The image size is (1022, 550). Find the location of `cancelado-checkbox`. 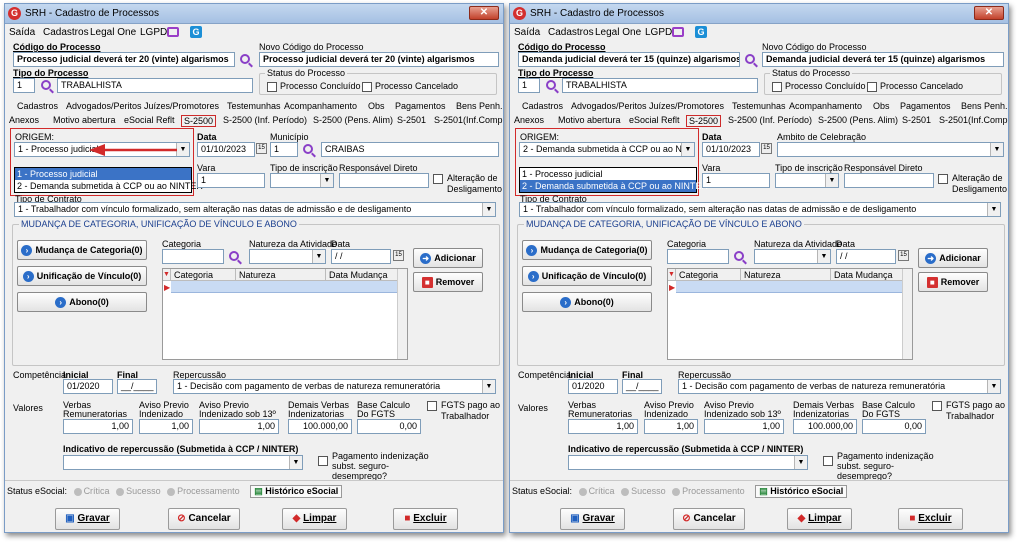

cancelado-checkbox is located at coordinates (367, 87).